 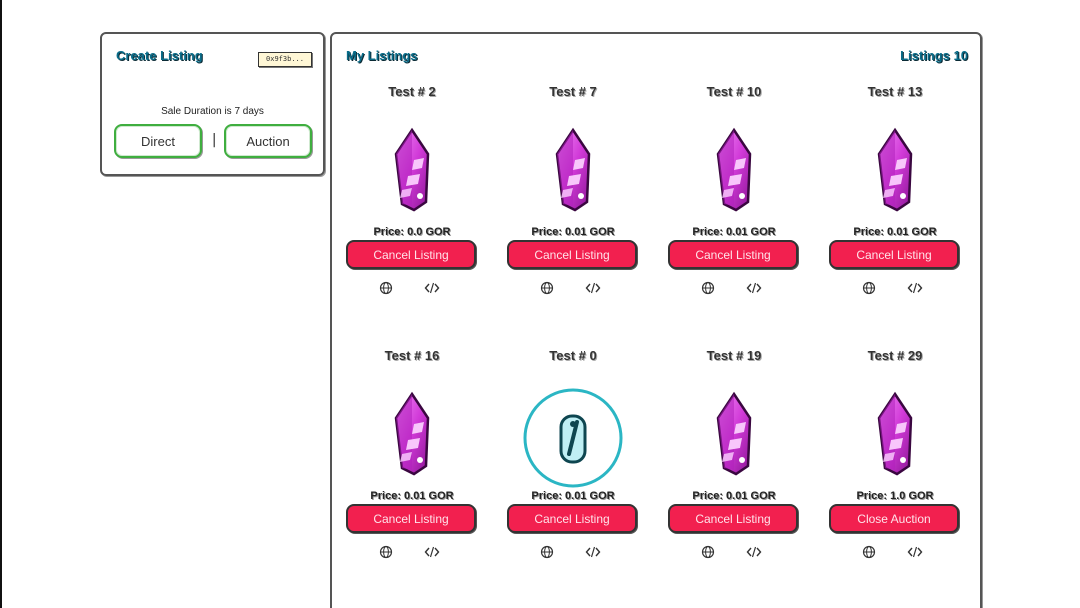 I want to click on listing-card: Test # 10 Price: 0.01 GOR Cancel Listing, so click(x=734, y=199).